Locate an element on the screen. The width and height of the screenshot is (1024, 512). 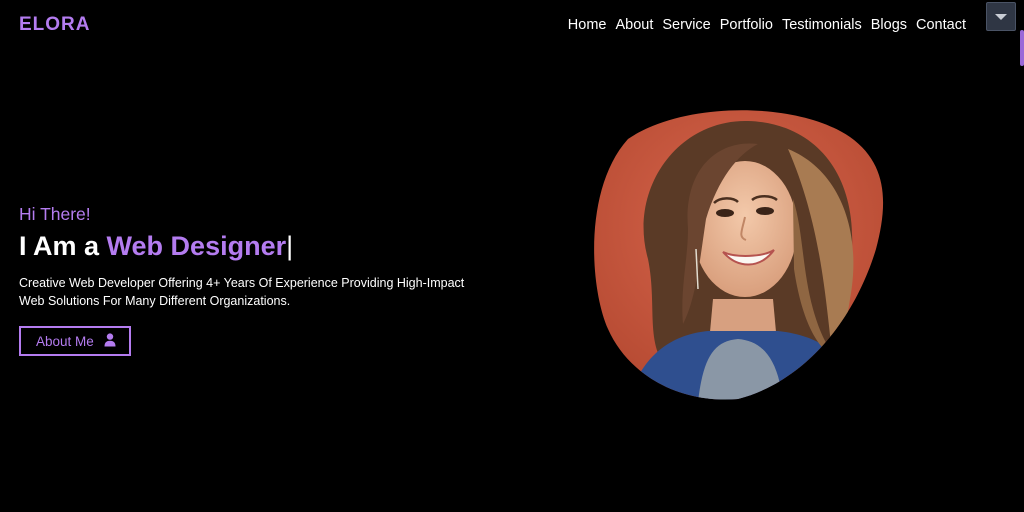
hero-greeting: Hi There! is located at coordinates (55, 214).